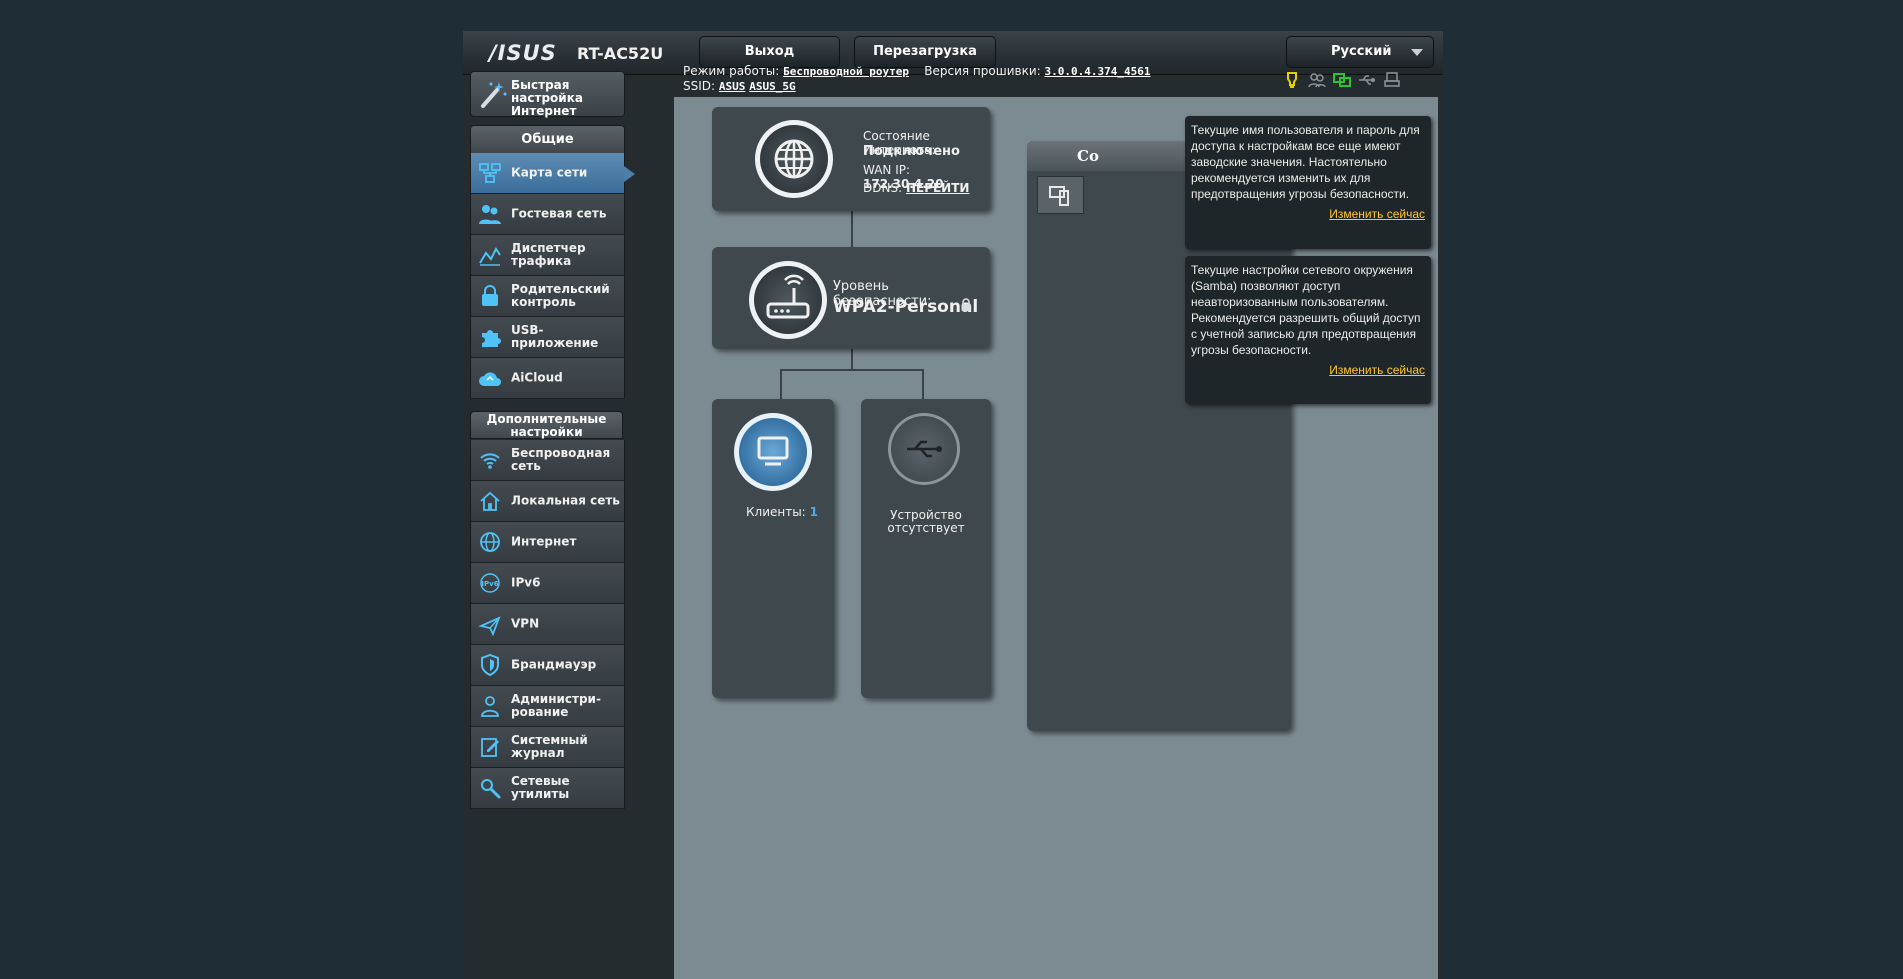 Image resolution: width=1903 pixels, height=979 pixels. What do you see at coordinates (494, 95) in the screenshot?
I see `magic-wand-icon` at bounding box center [494, 95].